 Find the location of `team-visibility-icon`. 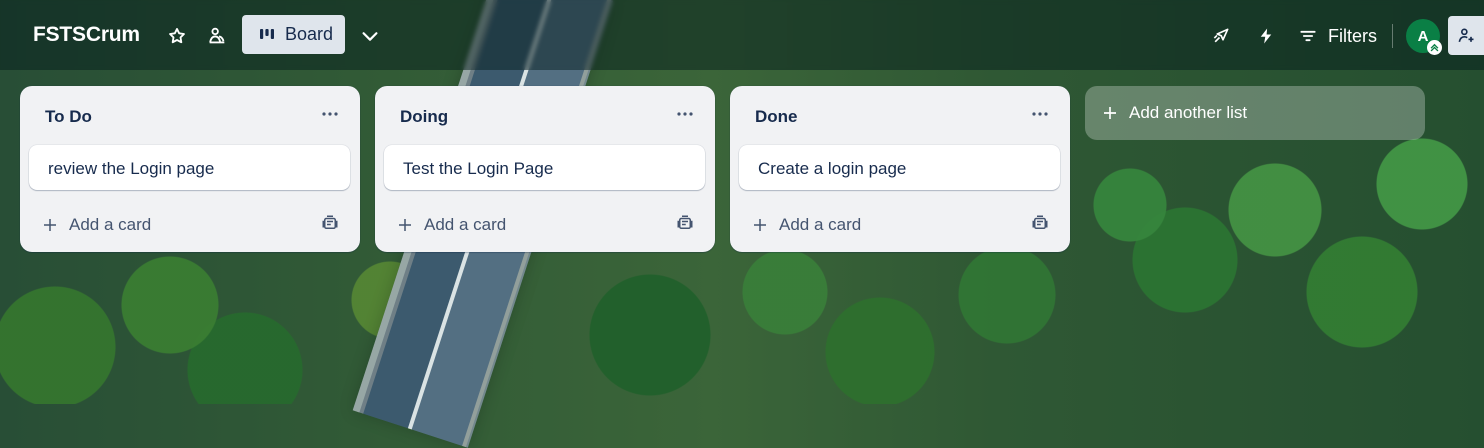

team-visibility-icon is located at coordinates (217, 35).